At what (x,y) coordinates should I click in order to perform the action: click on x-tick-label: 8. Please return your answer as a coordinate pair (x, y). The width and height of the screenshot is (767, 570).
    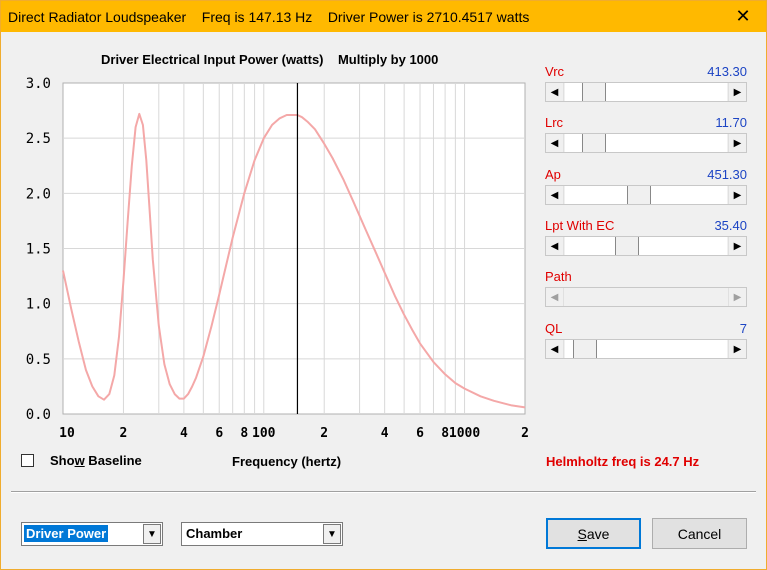
    Looking at the image, I should click on (244, 433).